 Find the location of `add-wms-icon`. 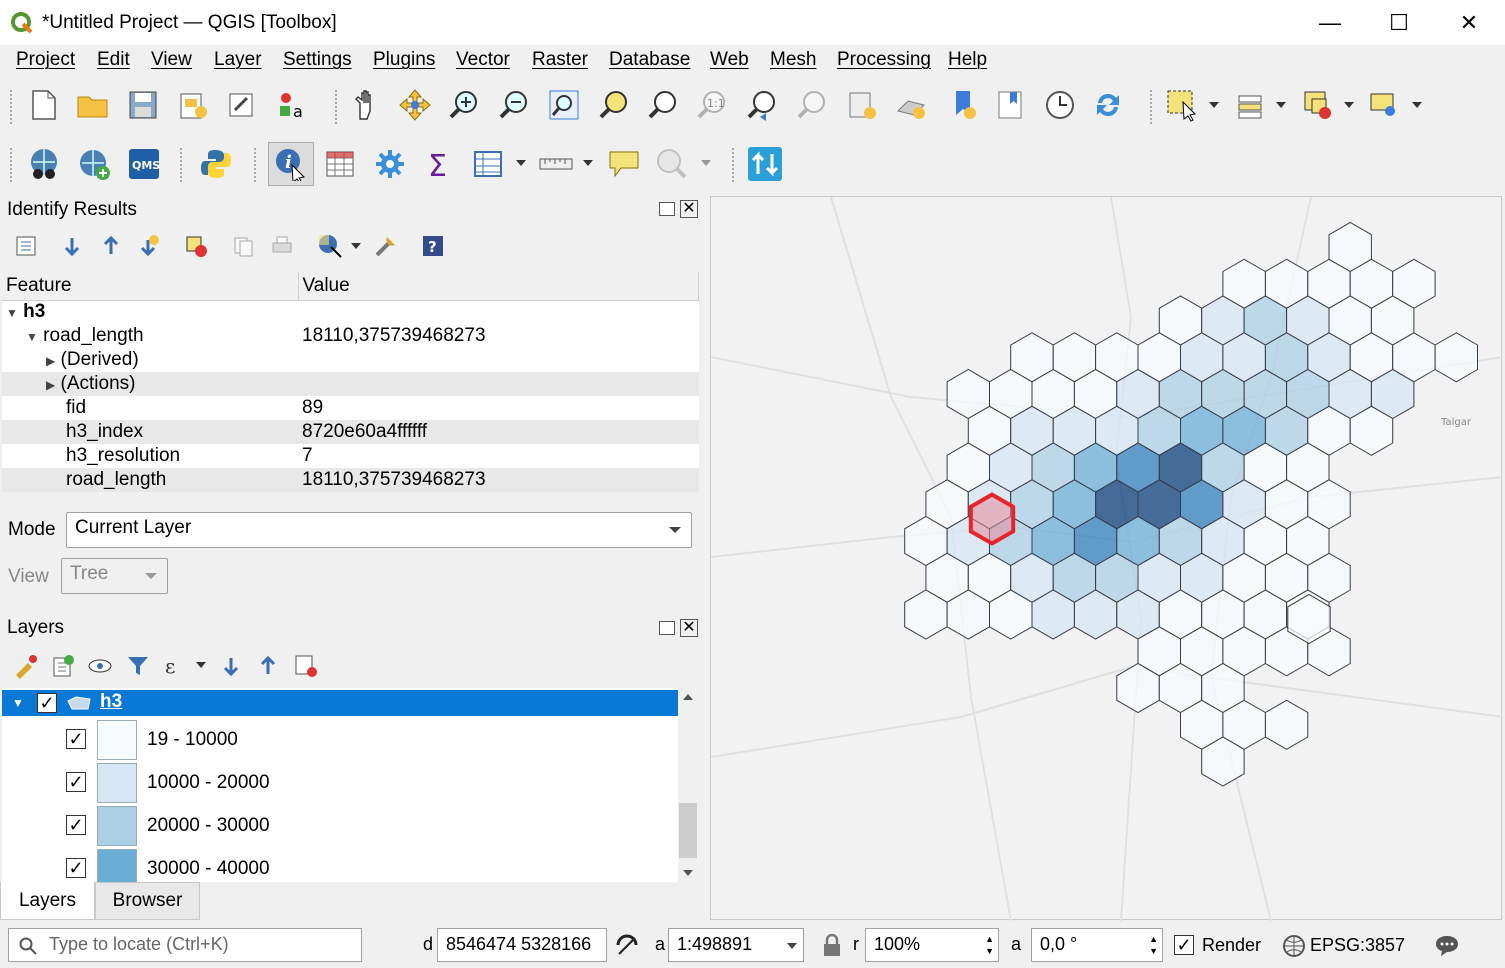

add-wms-icon is located at coordinates (94, 164).